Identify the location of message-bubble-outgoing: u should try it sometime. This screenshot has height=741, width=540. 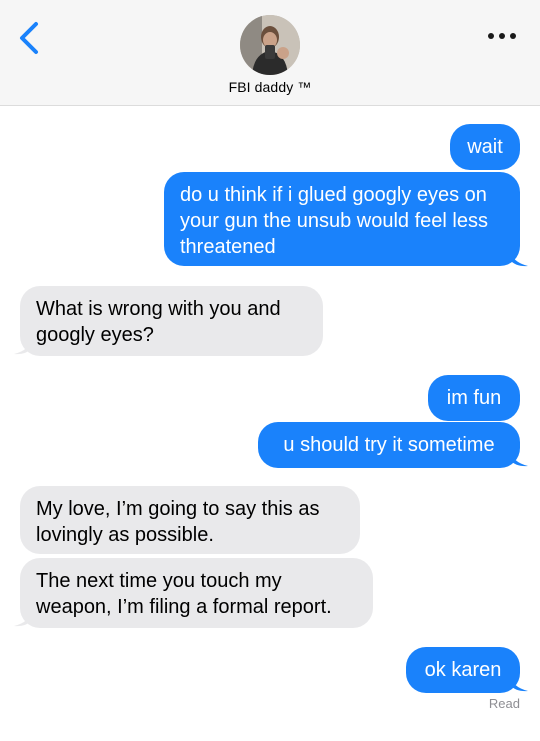
(389, 445).